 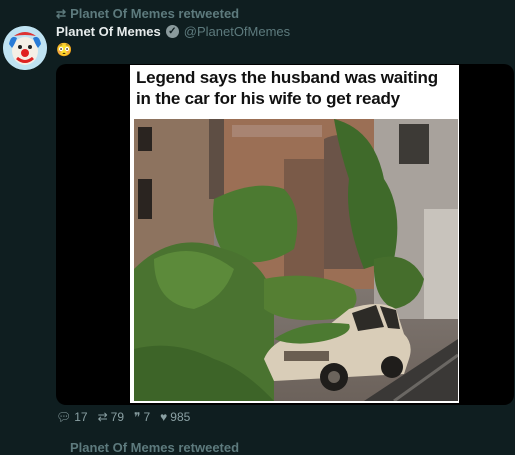 I want to click on retweet-indicator: ⇄ Planet Of Memes retweeted, so click(x=147, y=13).